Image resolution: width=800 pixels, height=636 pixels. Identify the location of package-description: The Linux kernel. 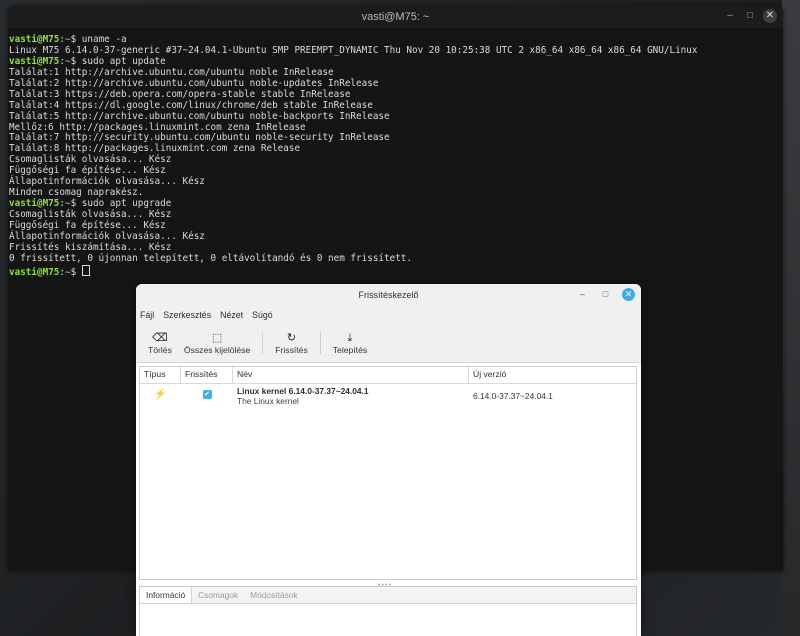
(268, 401).